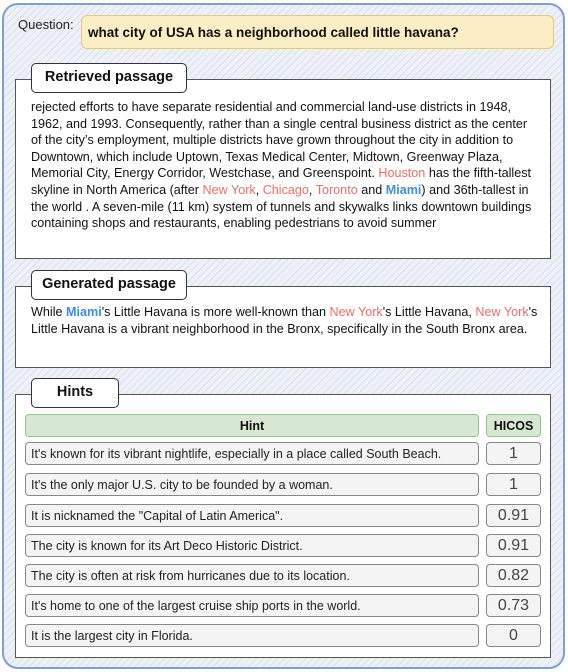  I want to click on generated-text-segment: 's Little Havana,, so click(429, 312).